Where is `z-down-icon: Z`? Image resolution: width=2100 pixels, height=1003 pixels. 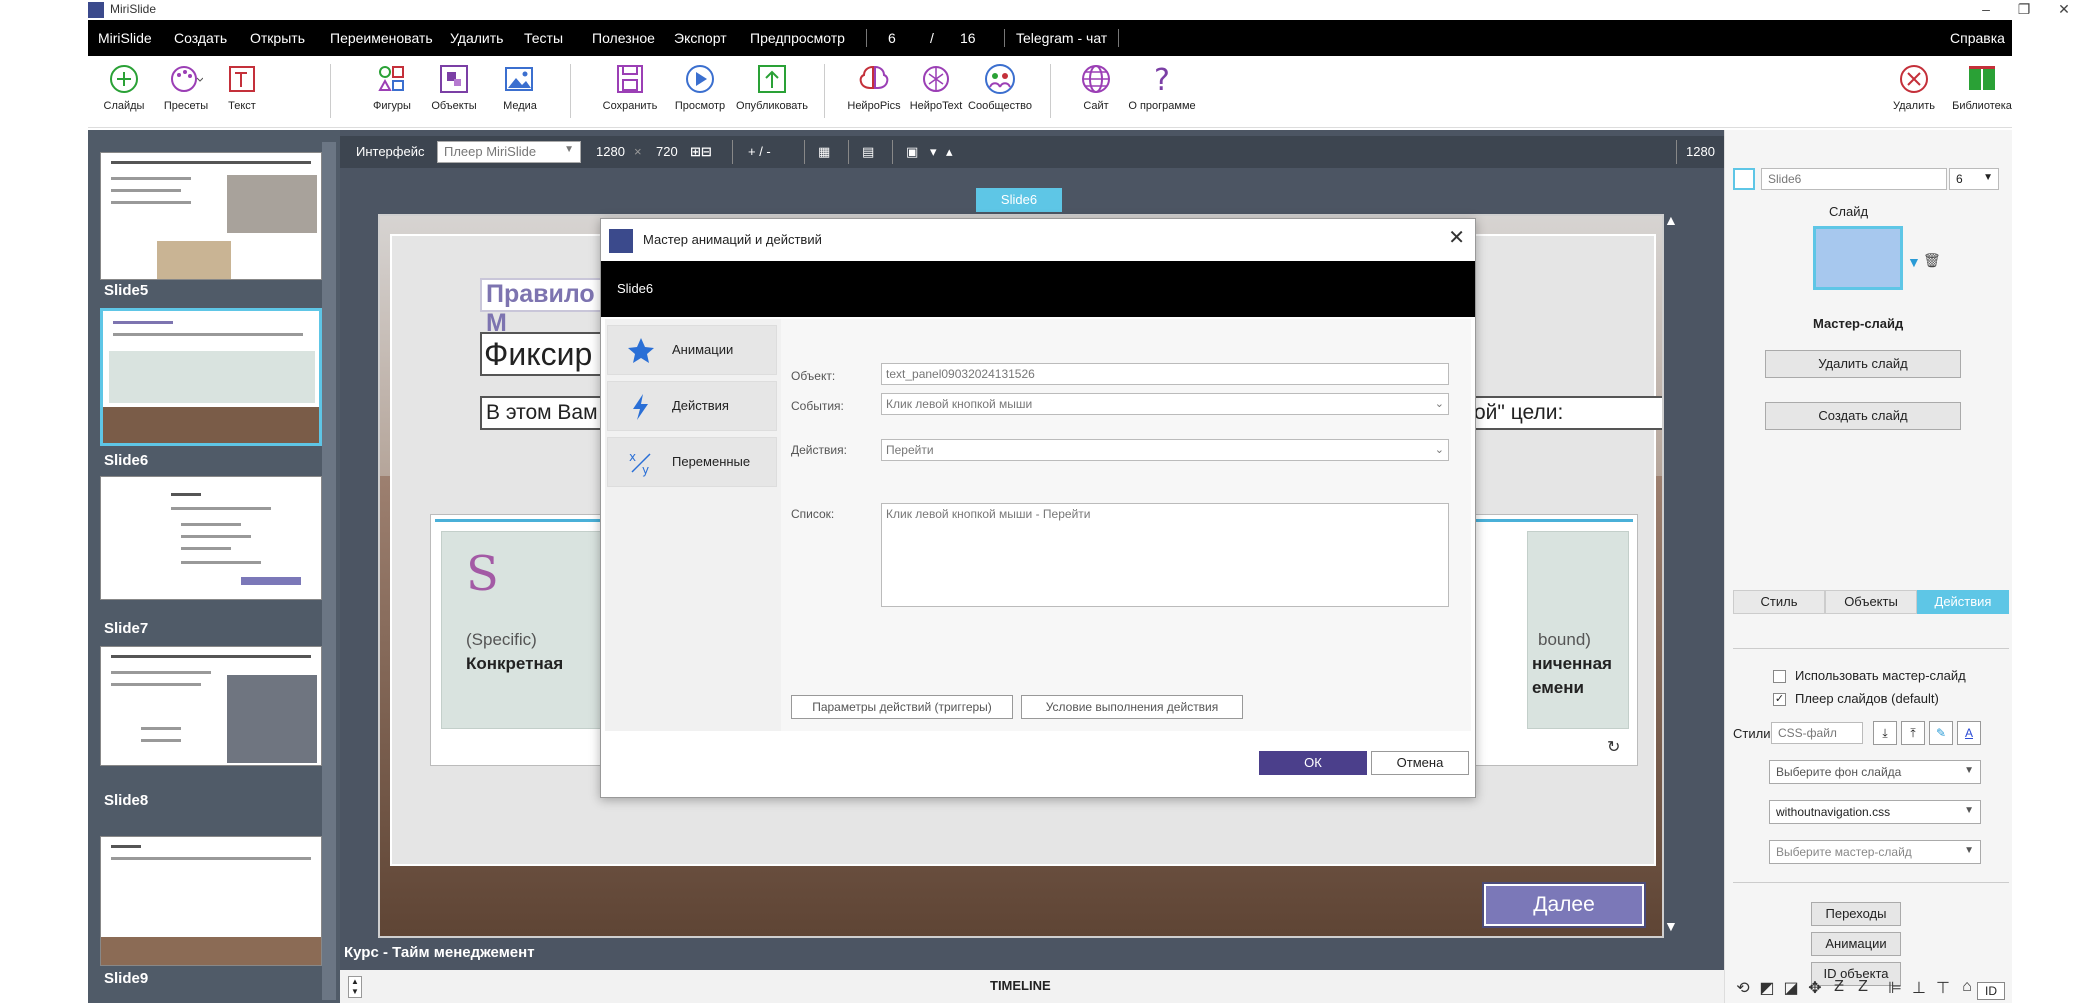
z-down-icon: Z is located at coordinates (1863, 988).